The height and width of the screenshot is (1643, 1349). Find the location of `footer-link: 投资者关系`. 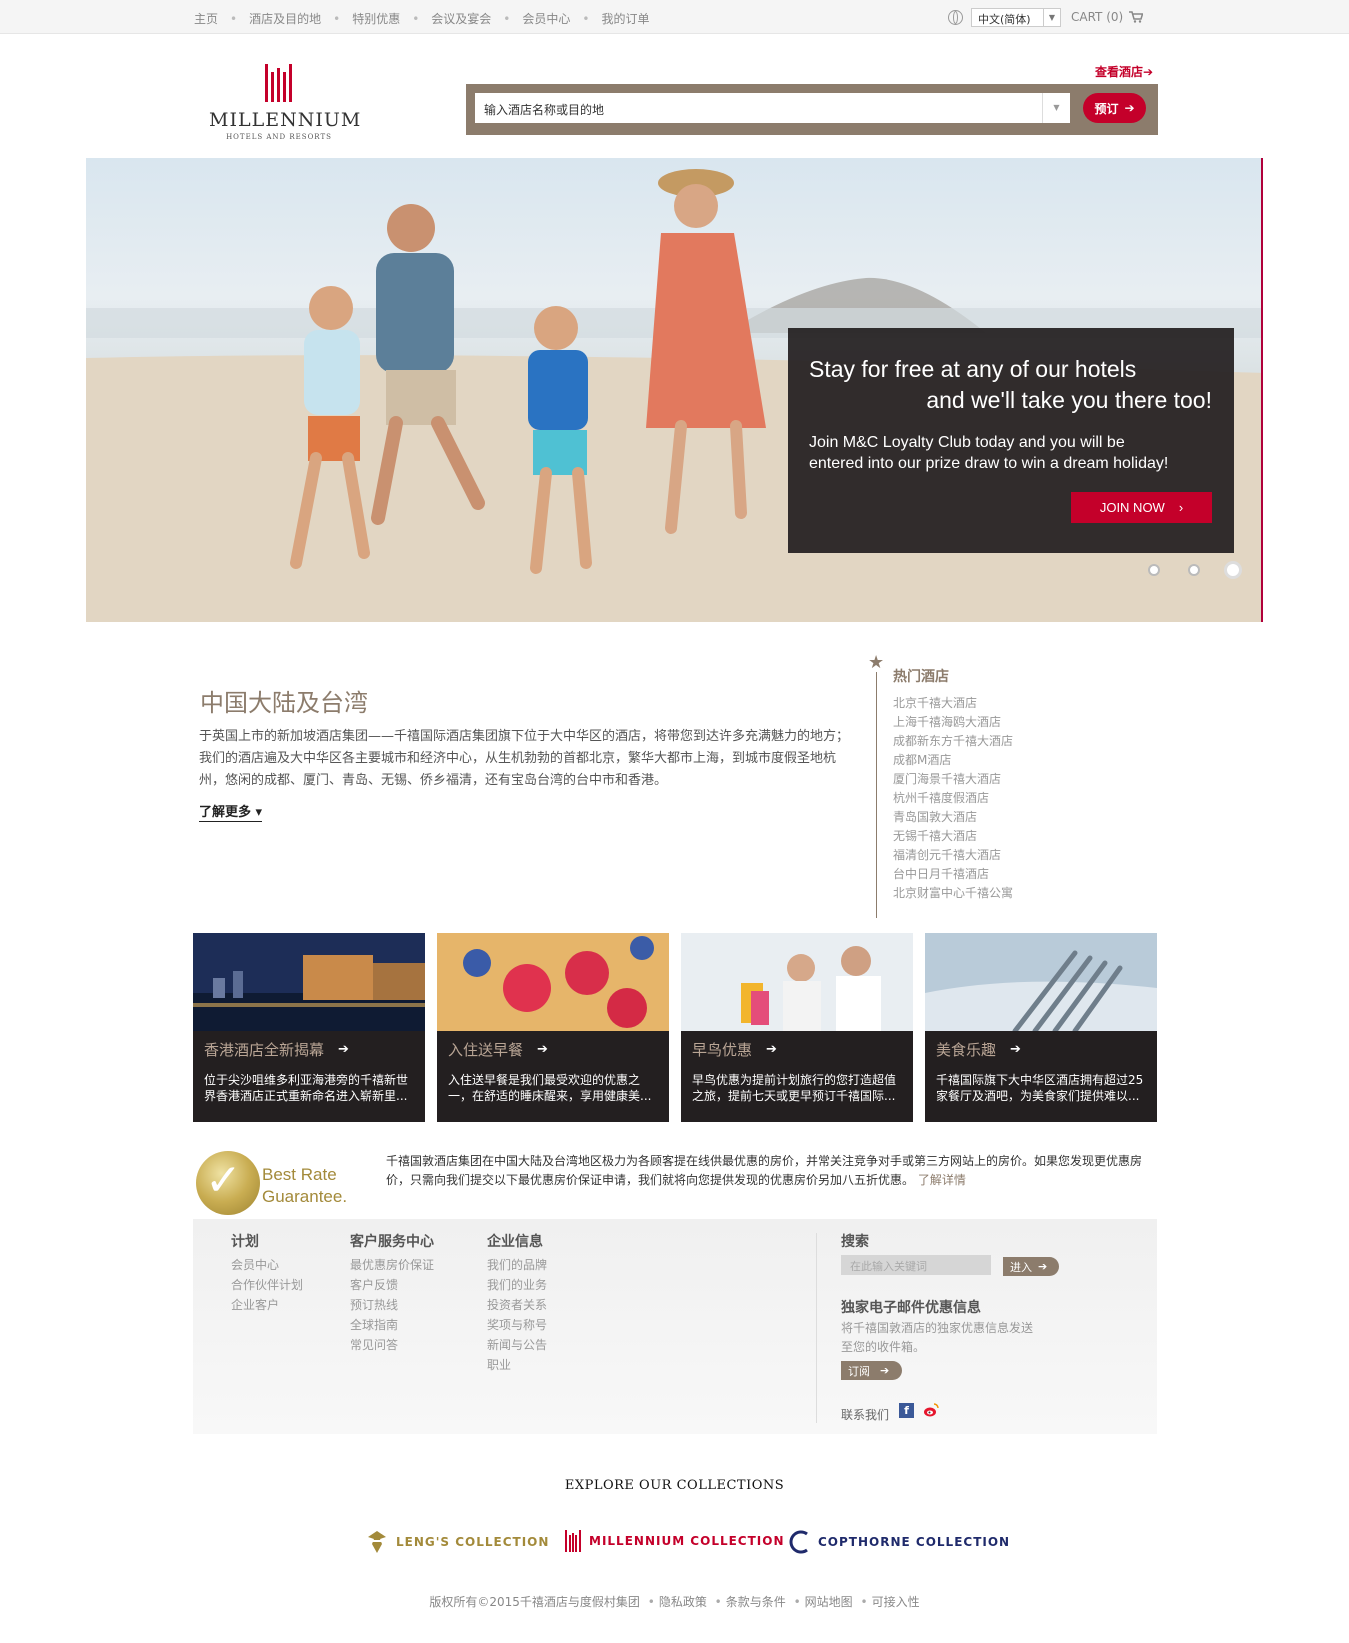

footer-link: 投资者关系 is located at coordinates (517, 1305).